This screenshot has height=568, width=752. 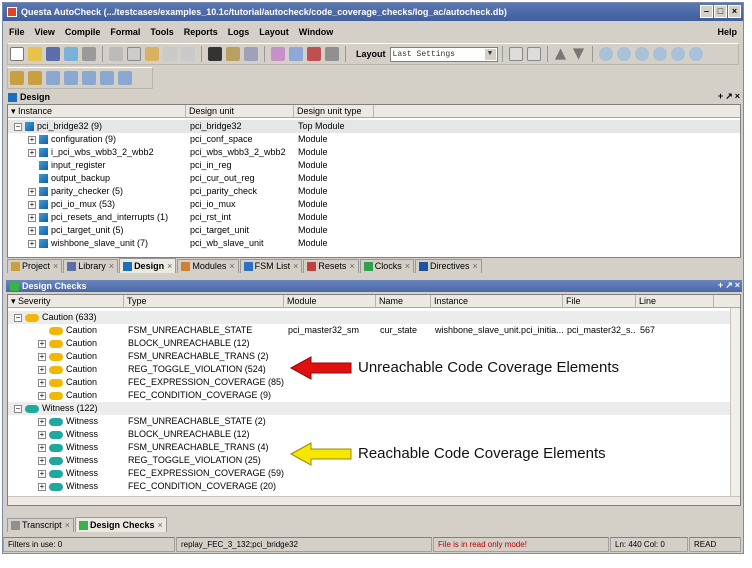 I want to click on close-button: ×, so click(x=734, y=11).